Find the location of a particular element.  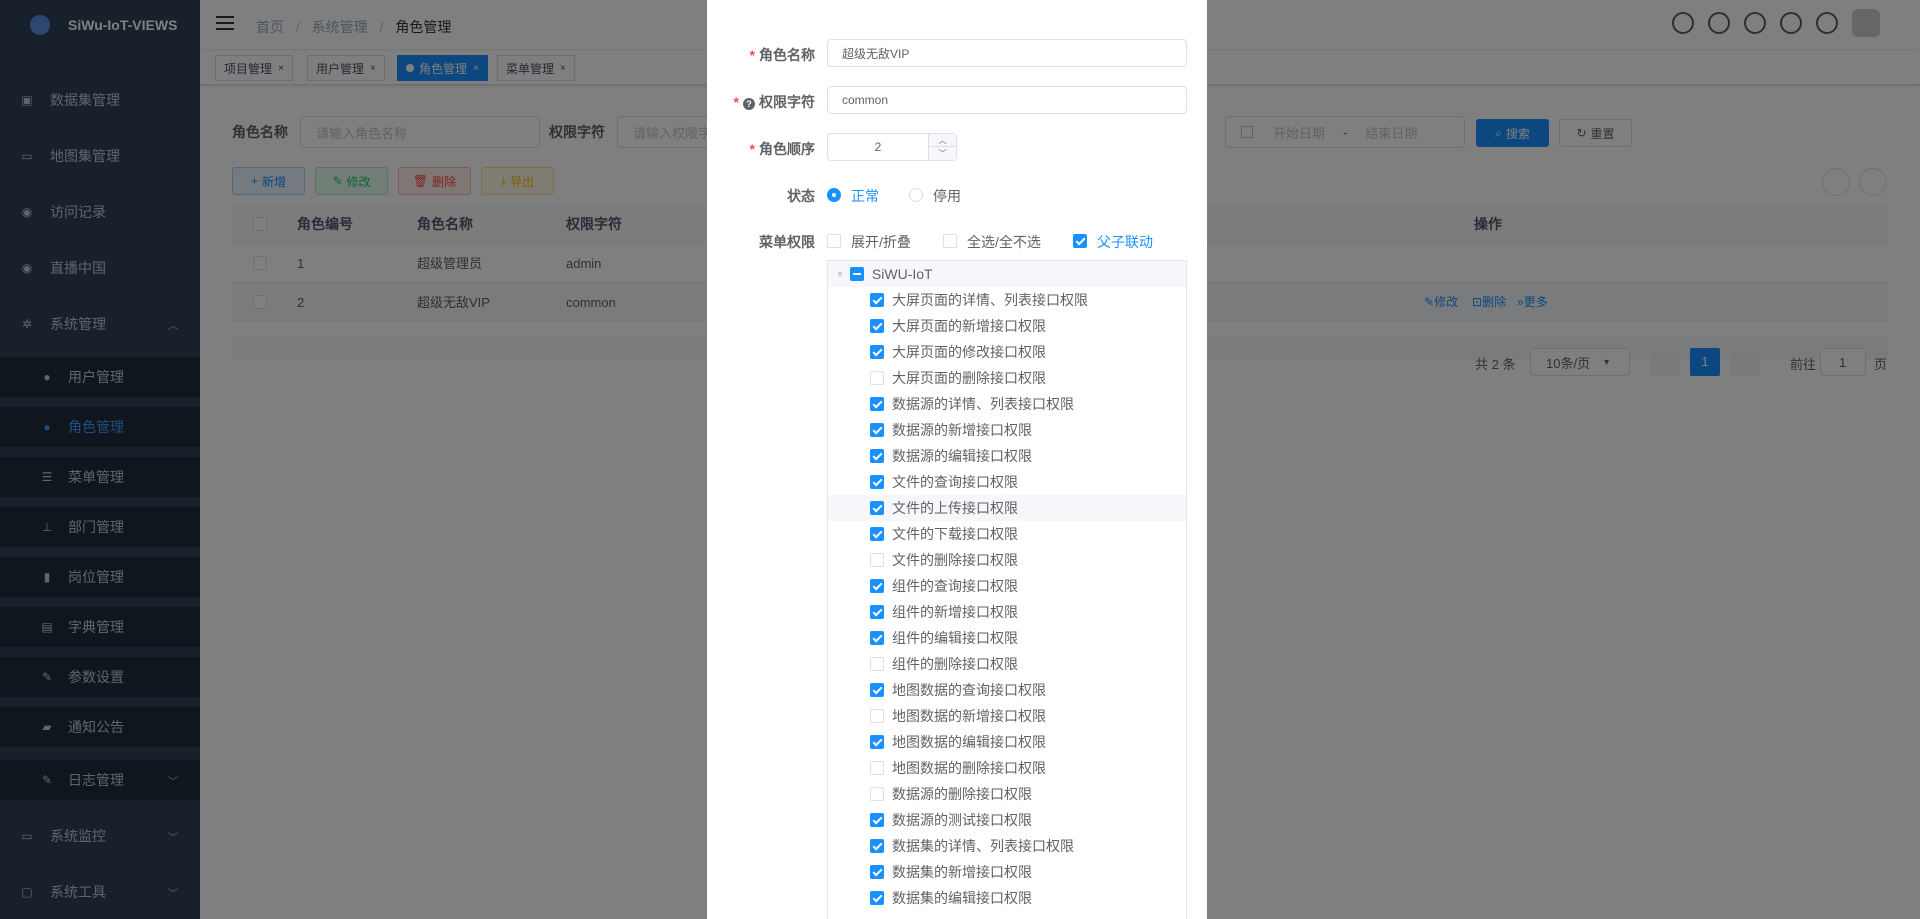

dialog-role-key-label: *? 权限字符 is located at coordinates (767, 102).